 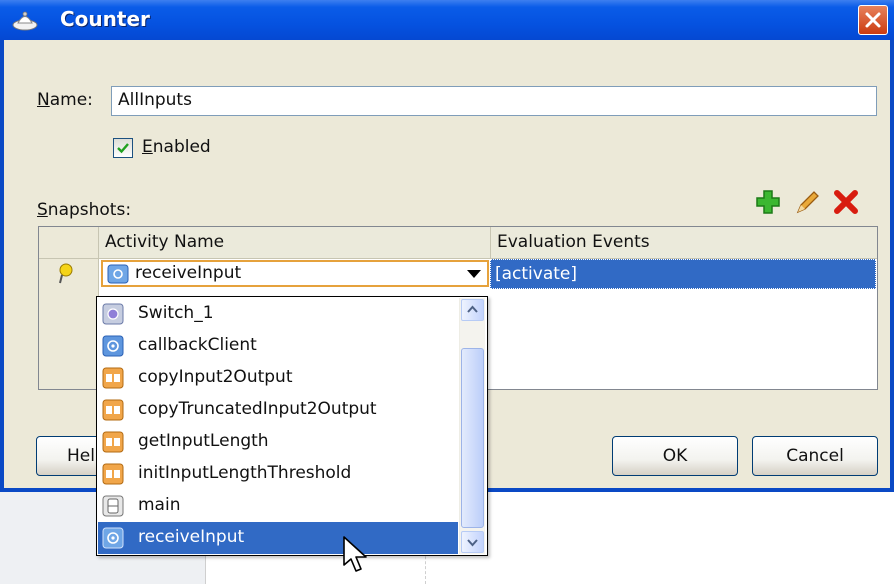 I want to click on scroll-thumb, so click(x=472, y=438).